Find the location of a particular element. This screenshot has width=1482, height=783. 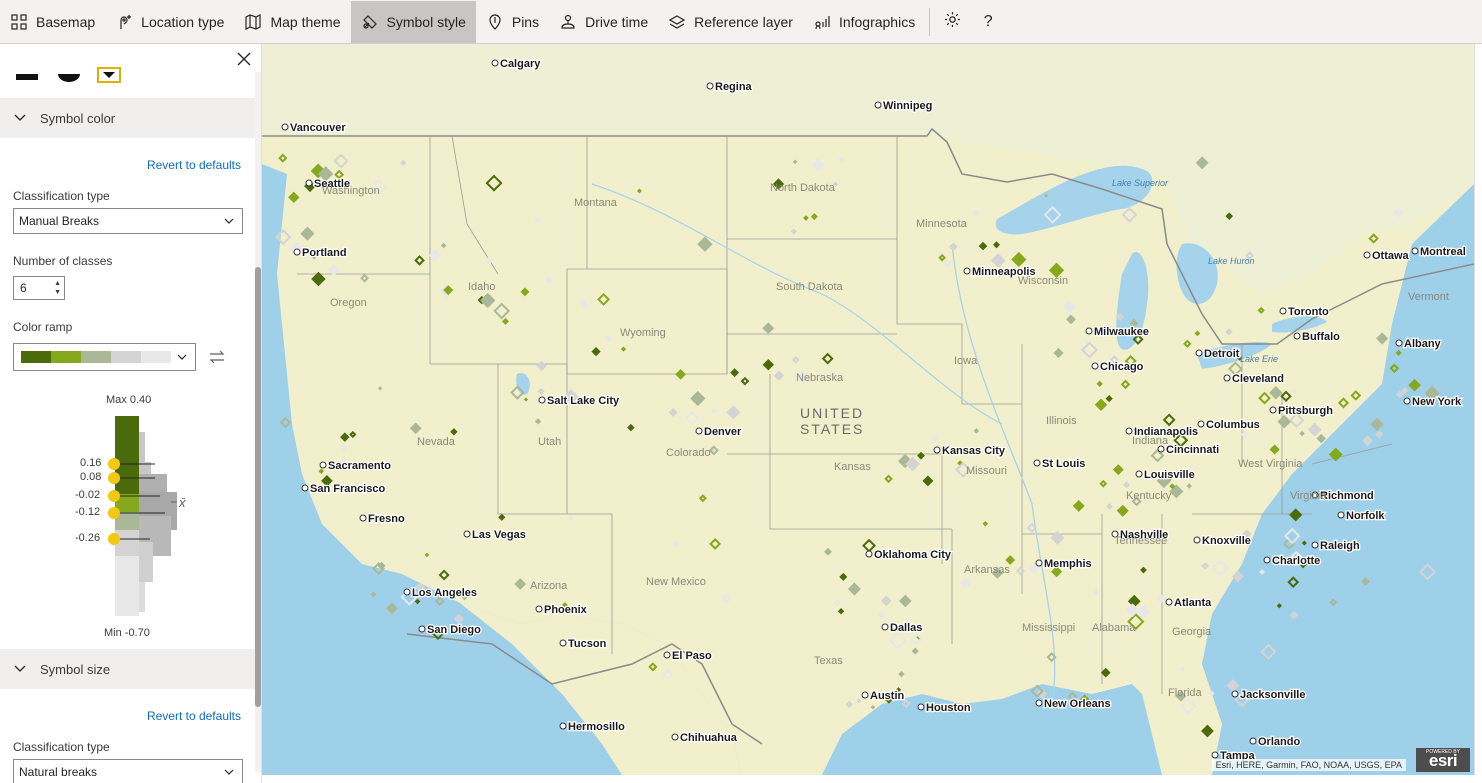

state-label: Alabama is located at coordinates (1114, 628).